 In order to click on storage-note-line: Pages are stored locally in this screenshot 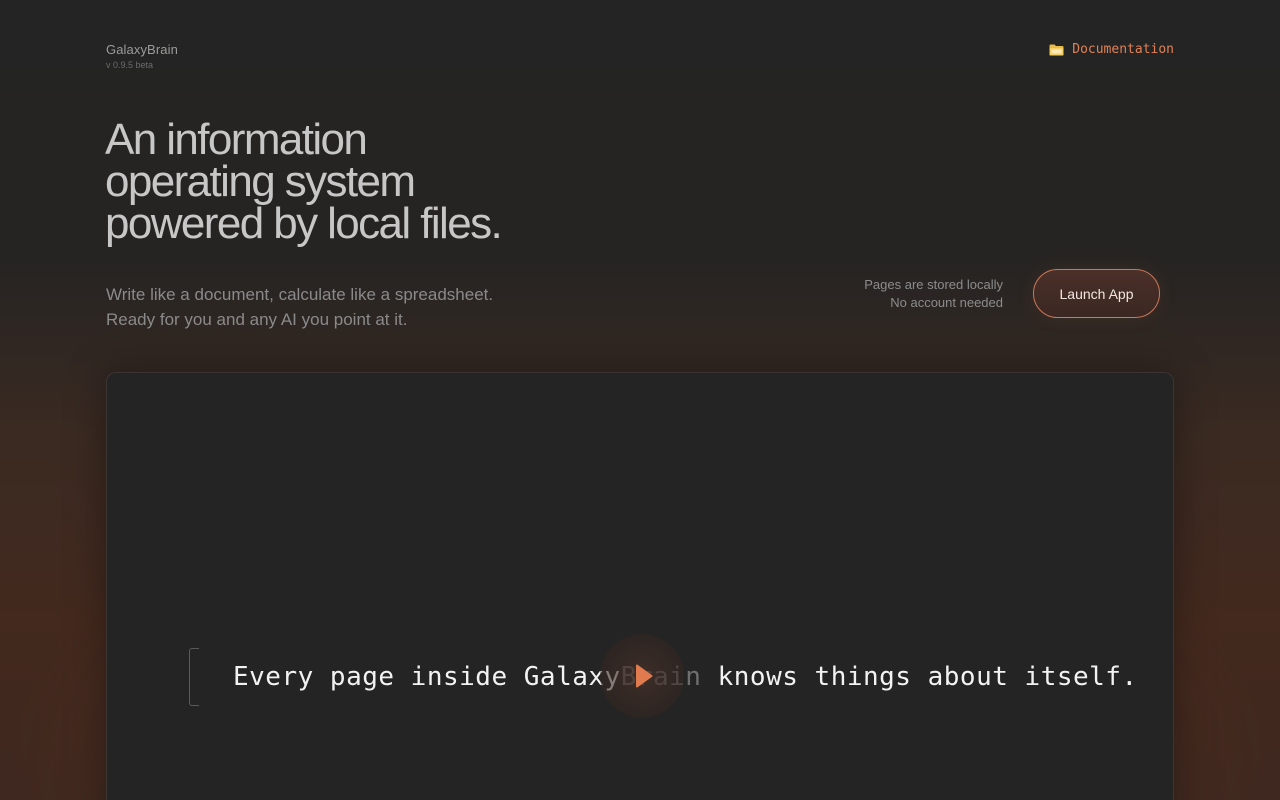, I will do `click(933, 284)`.